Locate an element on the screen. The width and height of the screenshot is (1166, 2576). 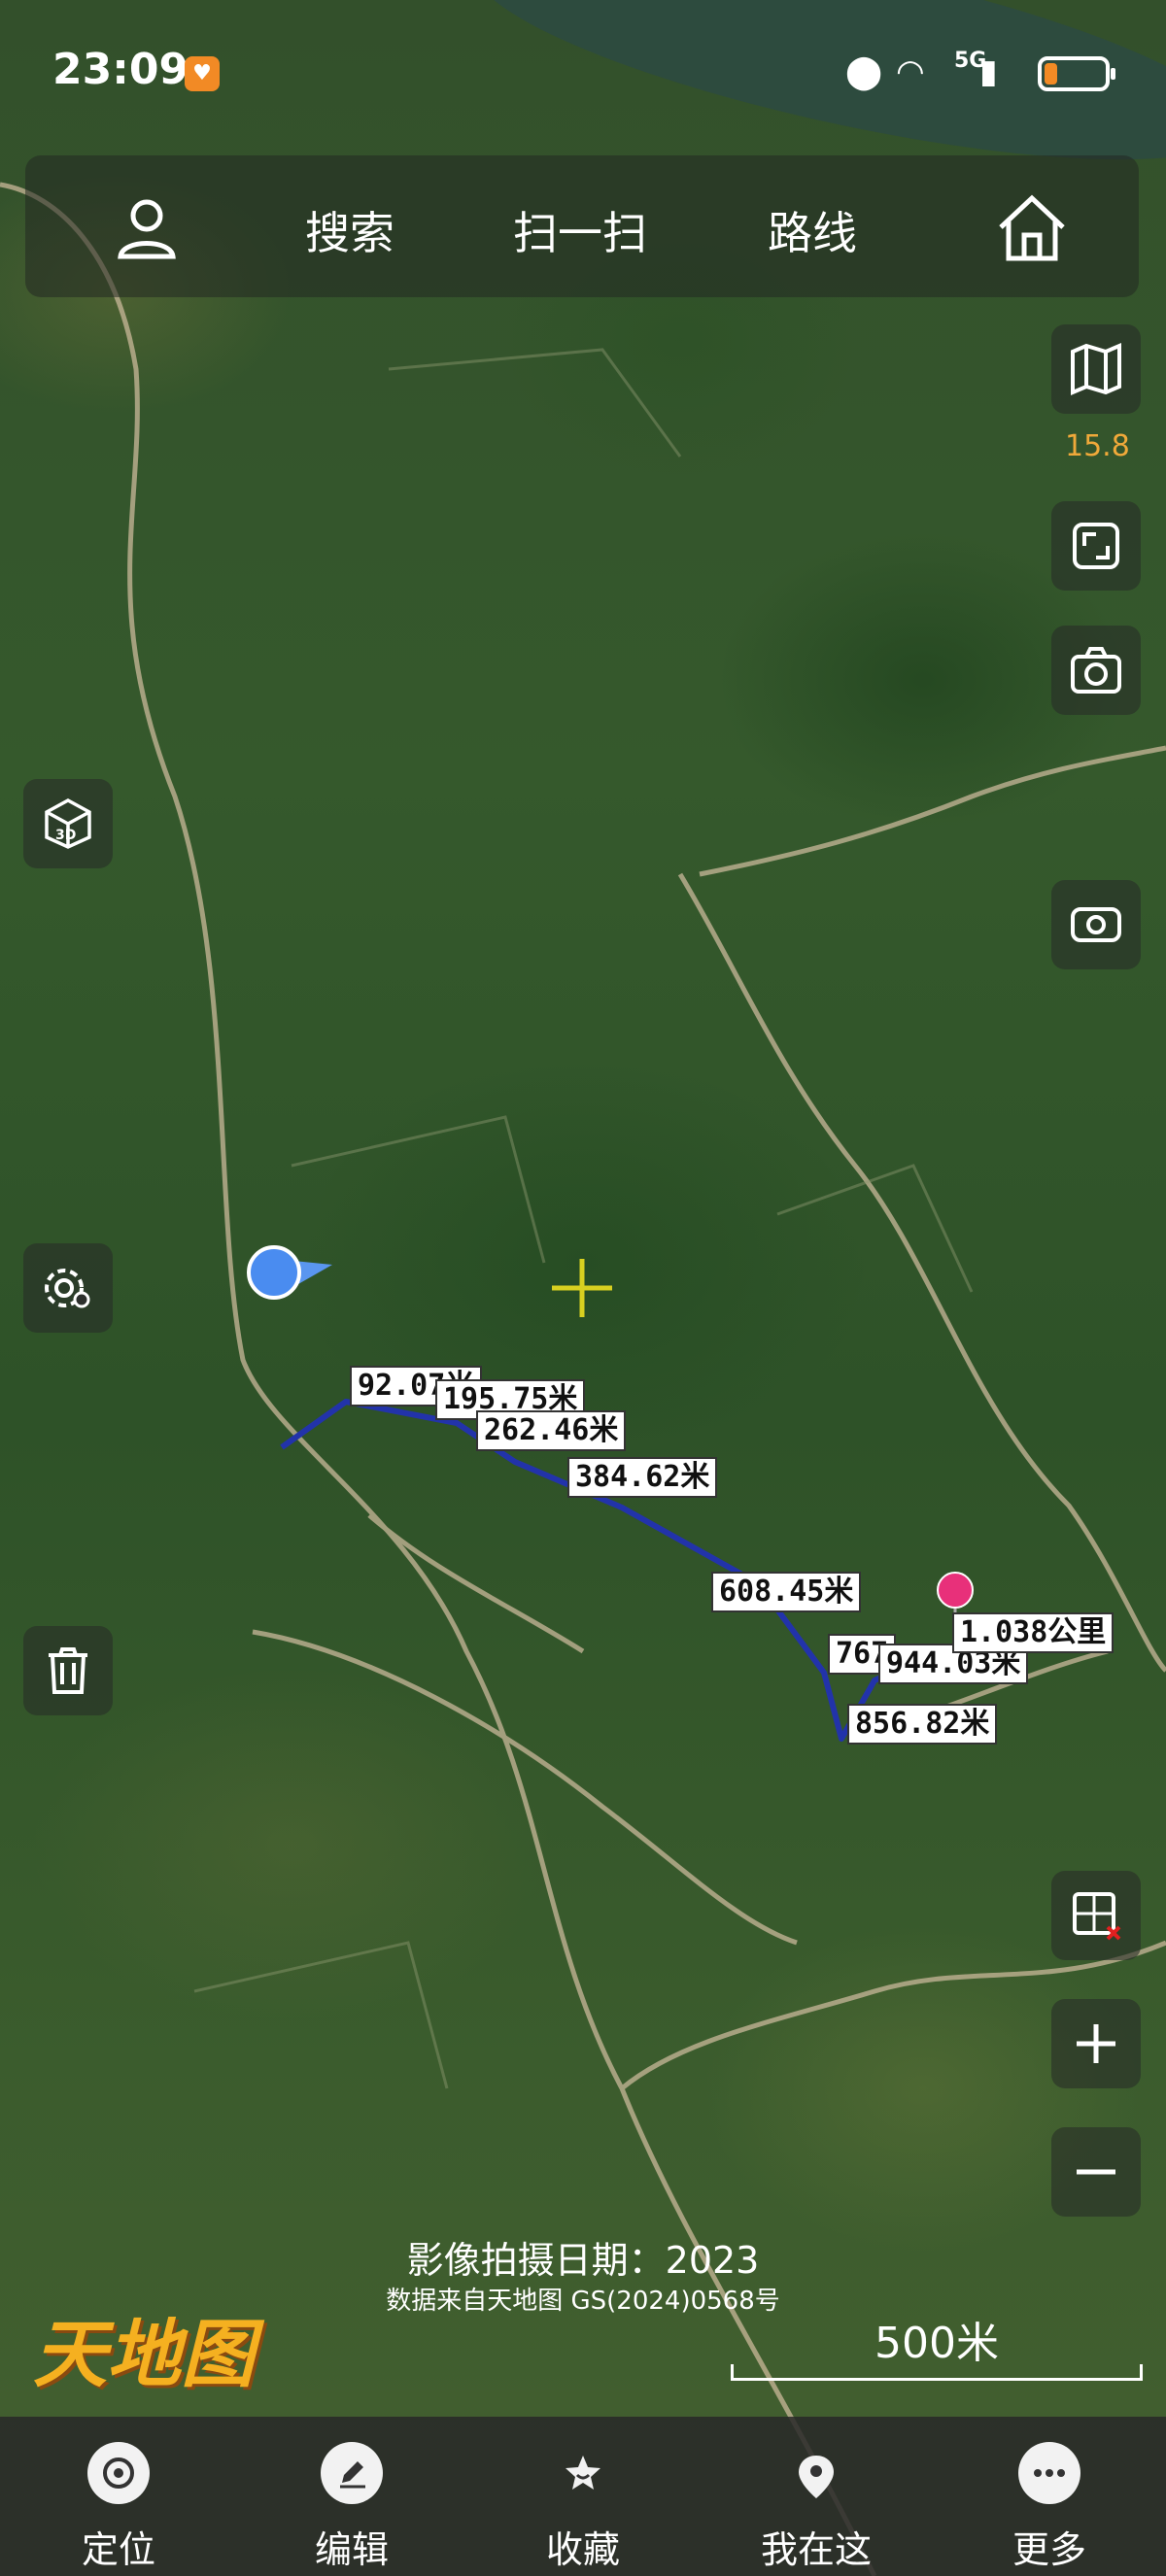
zoom-out-button is located at coordinates (1096, 2172).